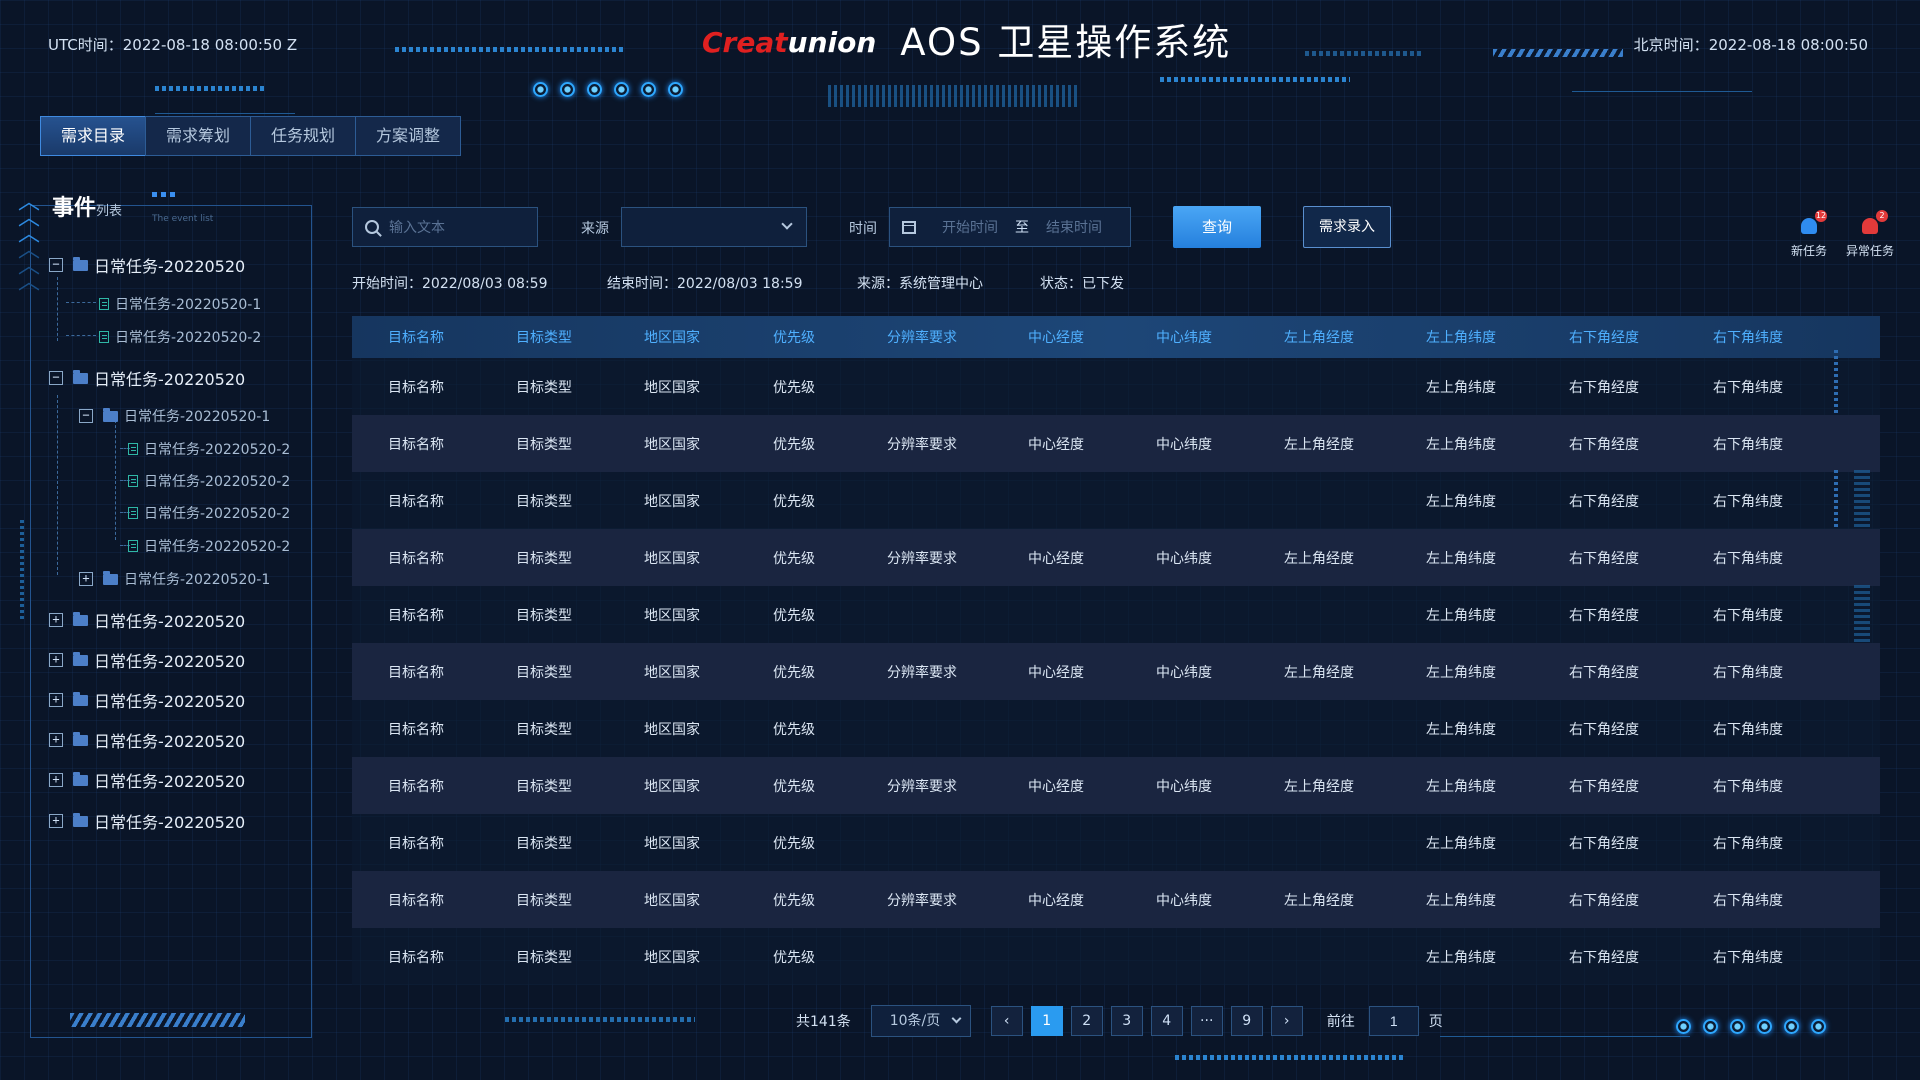 This screenshot has width=1920, height=1080. Describe the element at coordinates (544, 337) in the screenshot. I see `column-header: 目标类型` at that location.